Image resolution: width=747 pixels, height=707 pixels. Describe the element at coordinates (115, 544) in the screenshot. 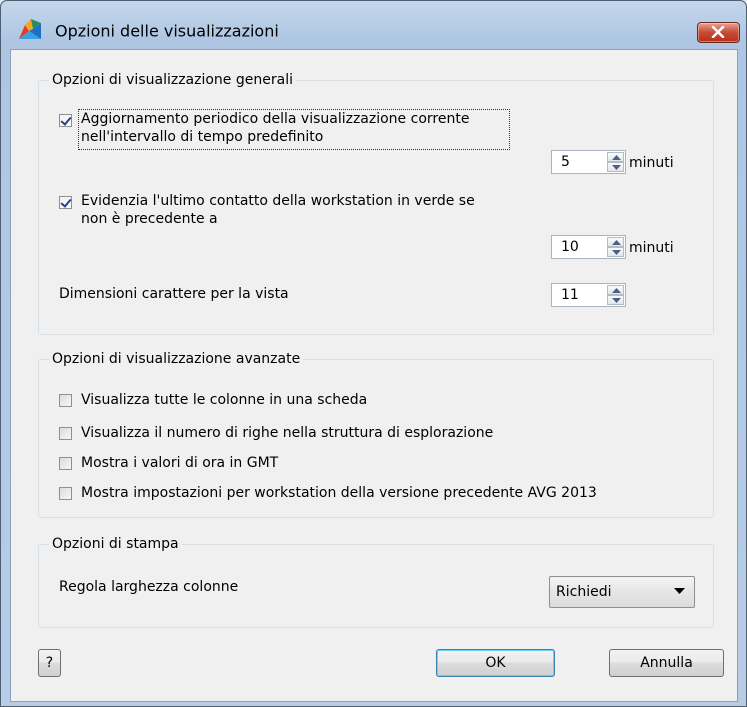

I see `print-options-label: Opzioni di stampa` at that location.